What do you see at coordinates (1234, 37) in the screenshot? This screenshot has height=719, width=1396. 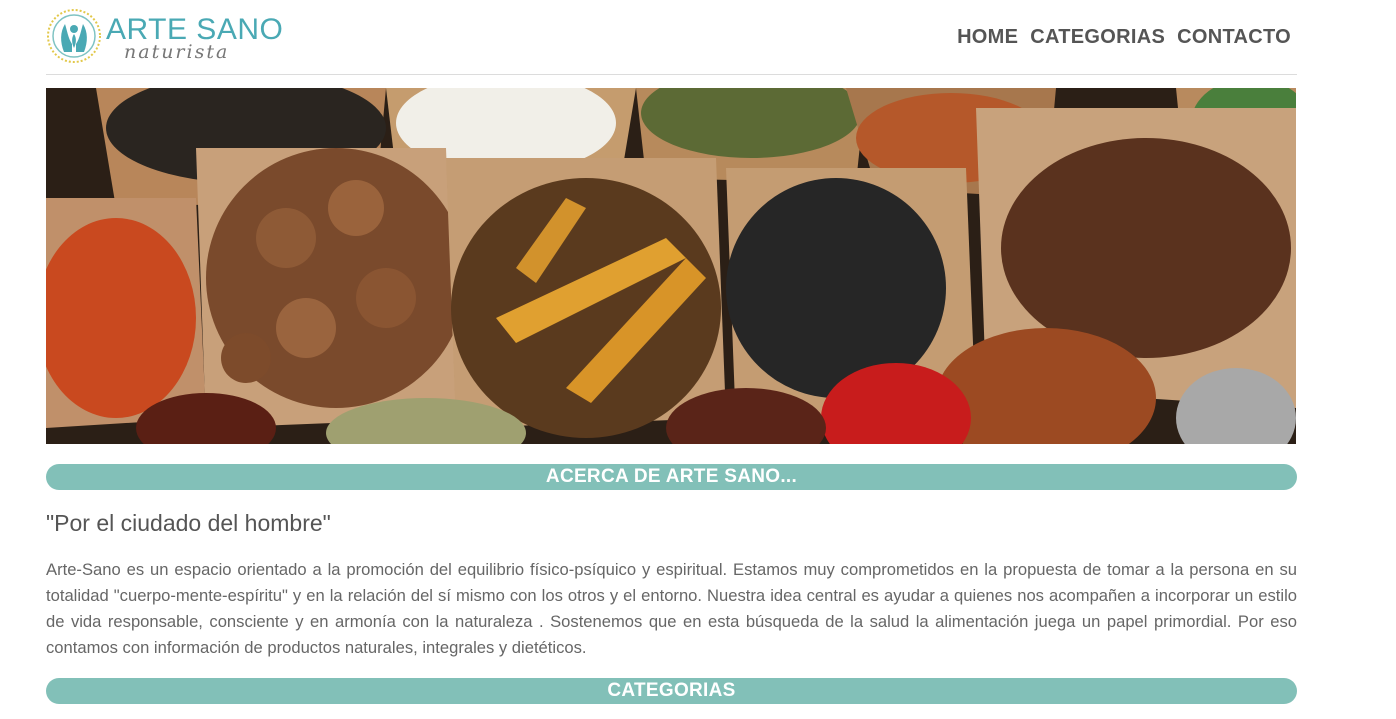 I see `nav-contacto: CONTACTO` at bounding box center [1234, 37].